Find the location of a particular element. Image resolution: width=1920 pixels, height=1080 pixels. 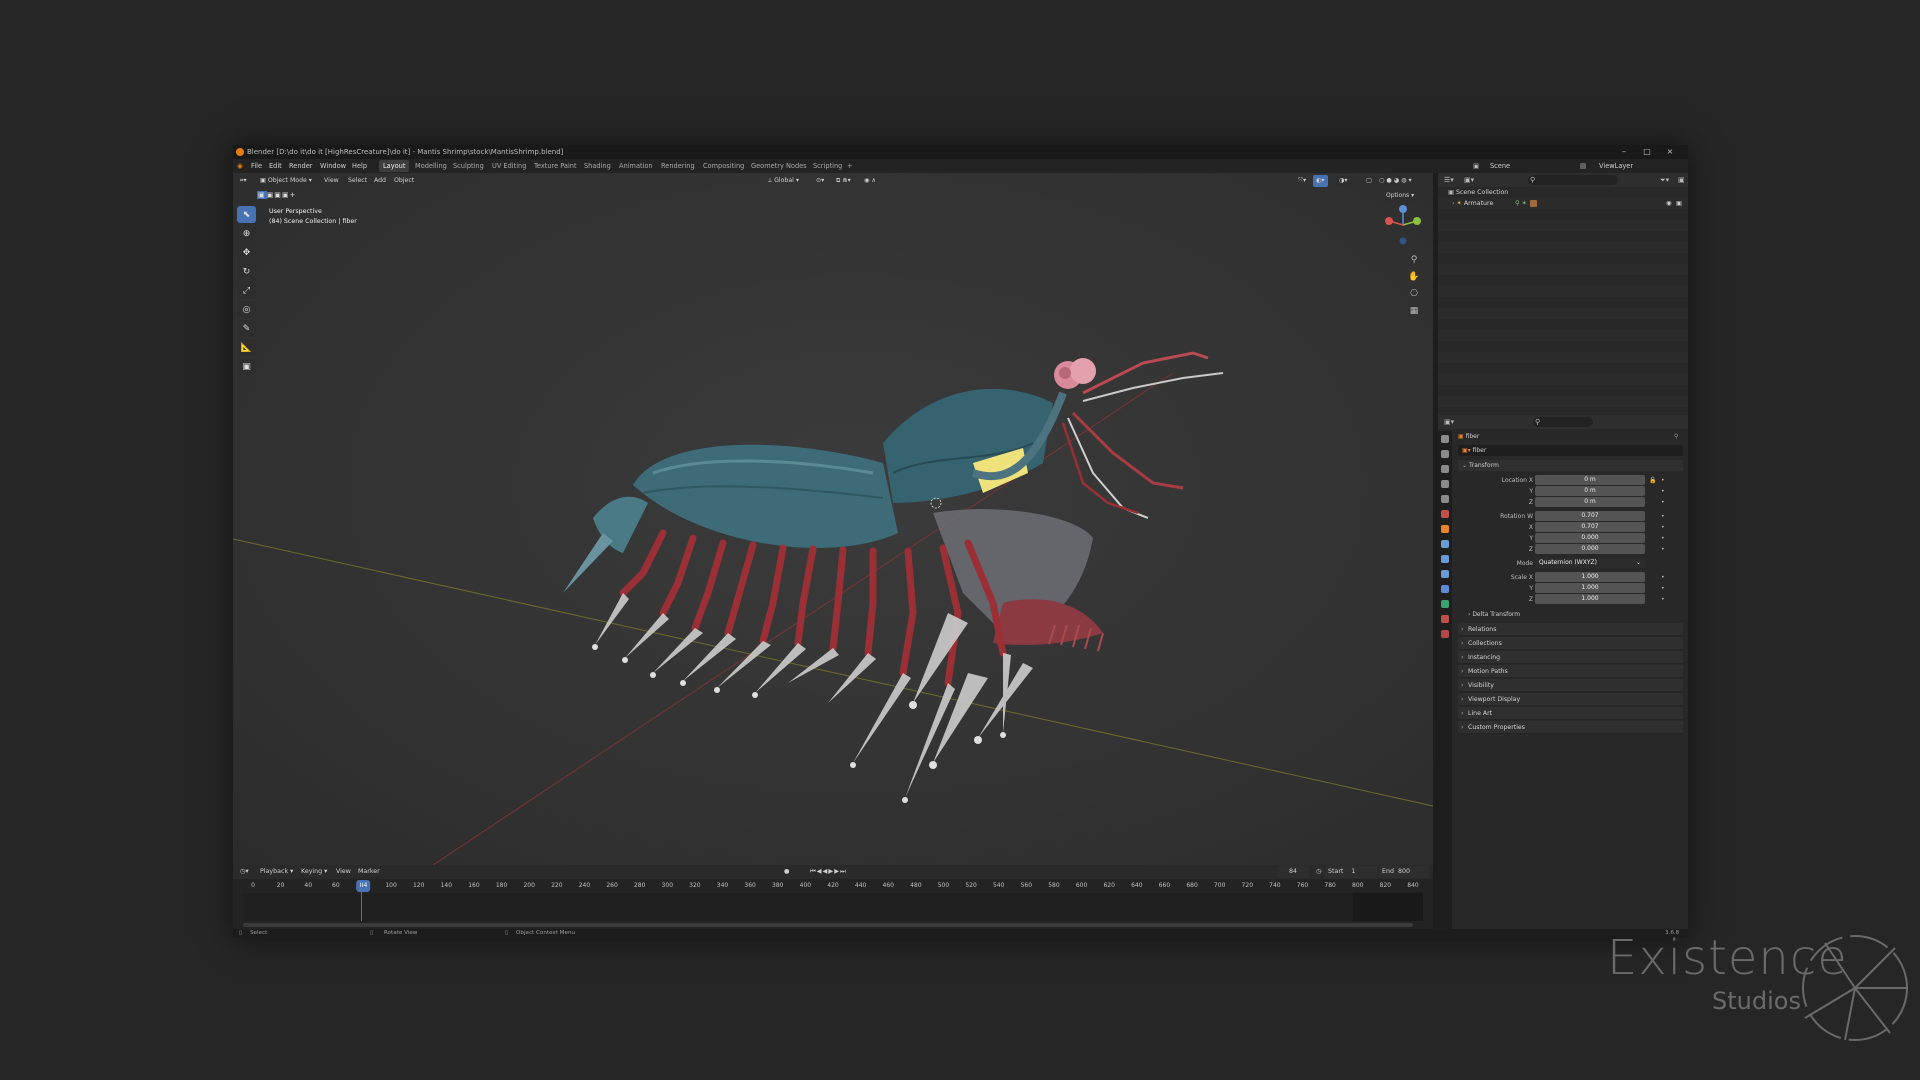

scene-tab-icon is located at coordinates (1445, 499).